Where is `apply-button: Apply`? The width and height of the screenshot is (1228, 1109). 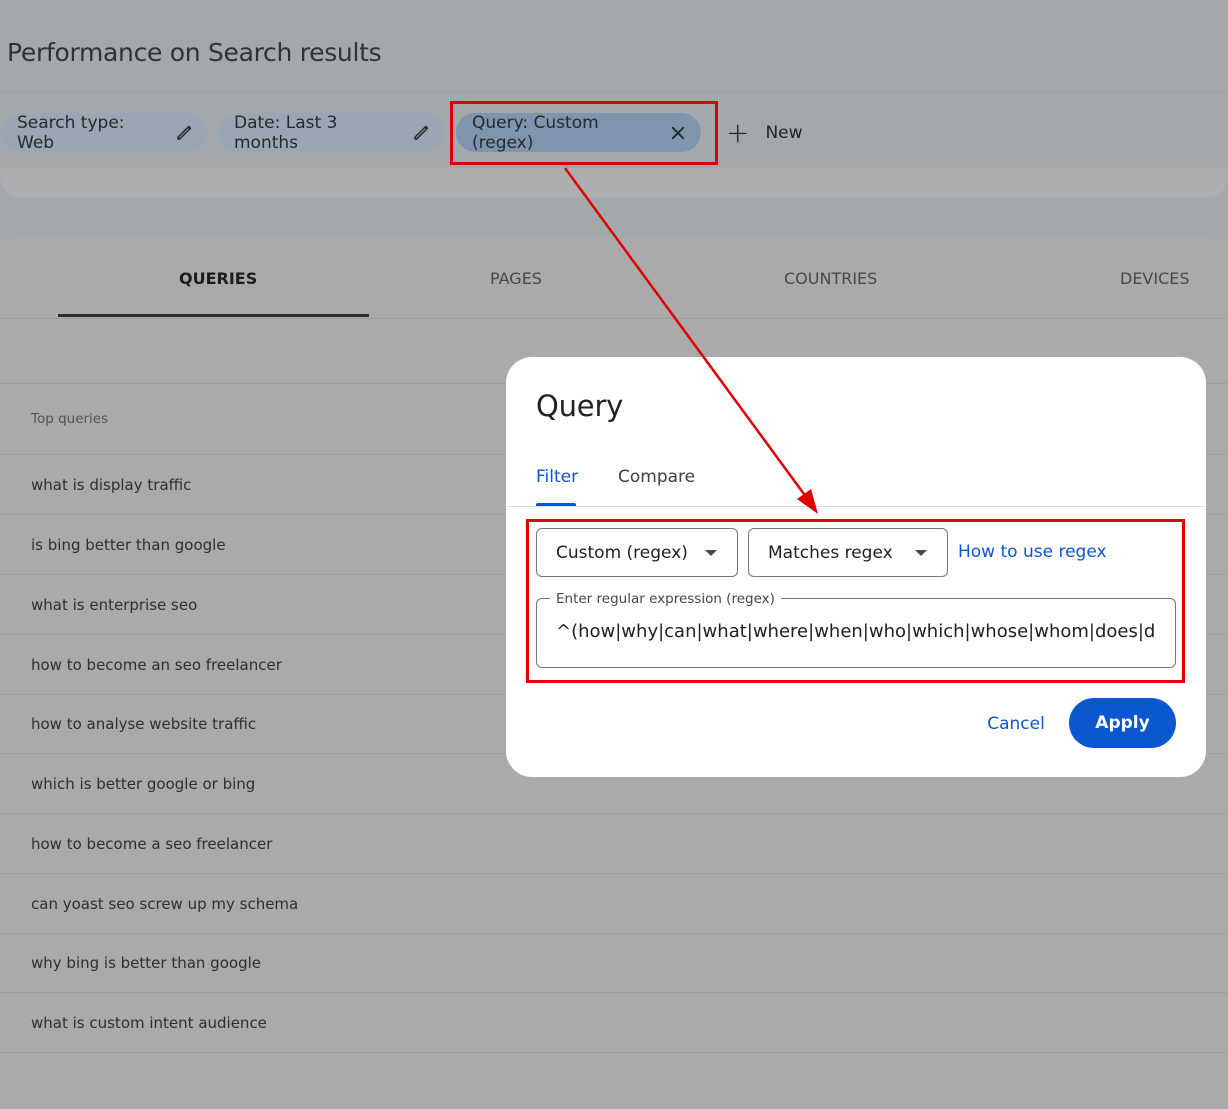
apply-button: Apply is located at coordinates (1122, 723).